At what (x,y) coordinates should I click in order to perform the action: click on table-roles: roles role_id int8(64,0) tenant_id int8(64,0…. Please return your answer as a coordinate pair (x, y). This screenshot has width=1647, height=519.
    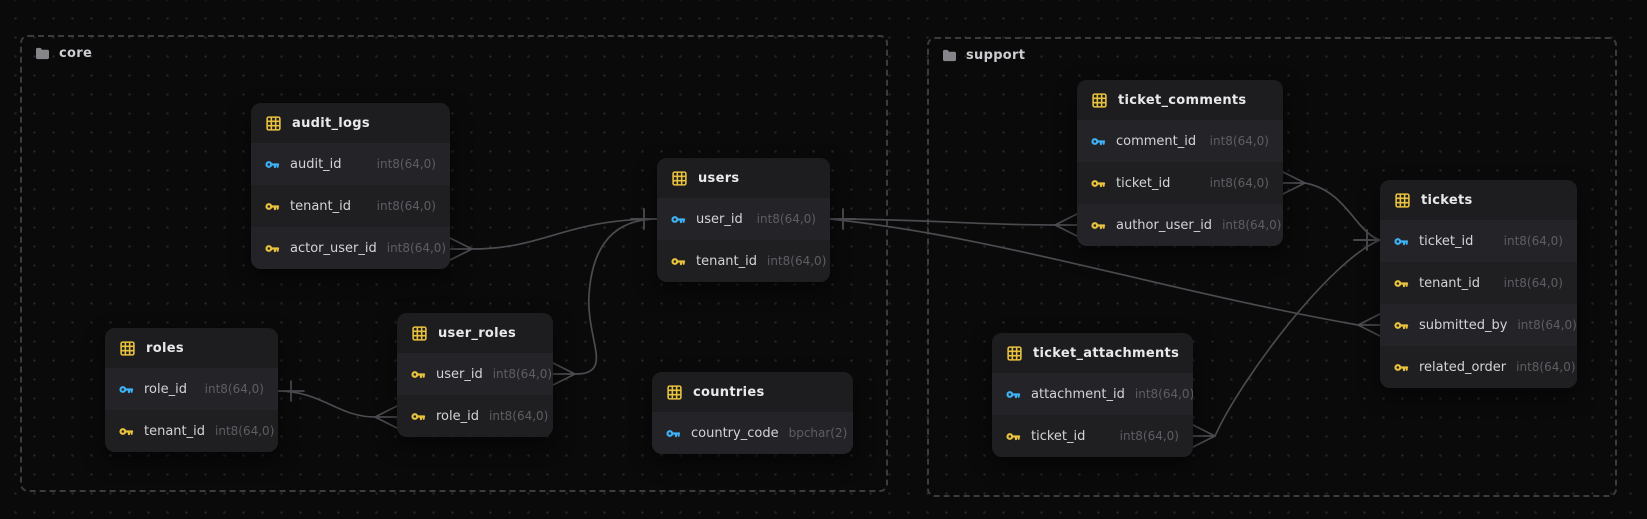
    Looking at the image, I should click on (191, 390).